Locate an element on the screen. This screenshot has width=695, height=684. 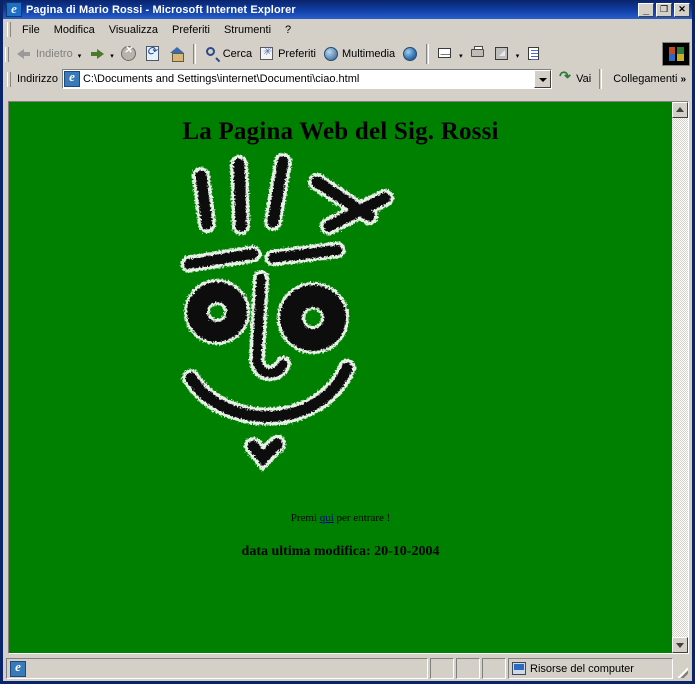
menu-item-file: File is located at coordinates (31, 30).